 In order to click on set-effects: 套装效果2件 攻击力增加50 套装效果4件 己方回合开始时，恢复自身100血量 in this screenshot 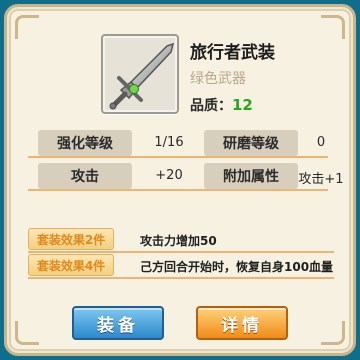, I will do `click(188, 252)`.